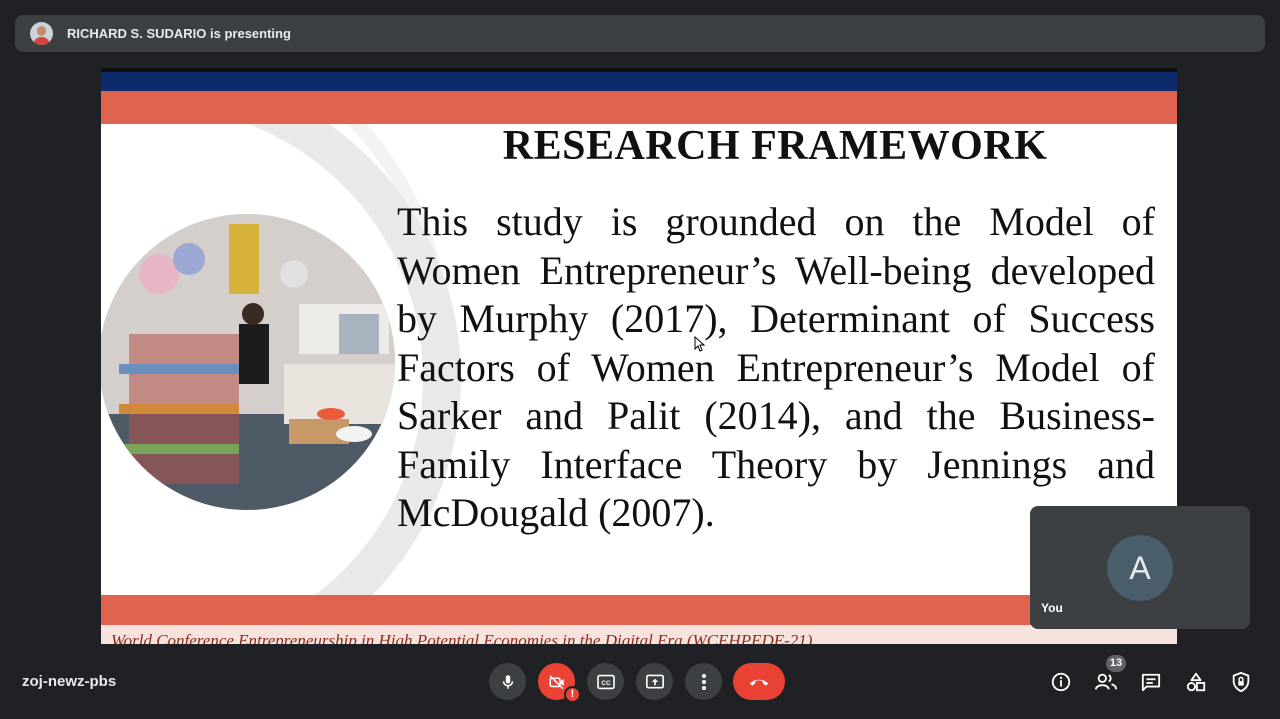  Describe the element at coordinates (572, 694) in the screenshot. I see `camera-alert-badge: !` at that location.